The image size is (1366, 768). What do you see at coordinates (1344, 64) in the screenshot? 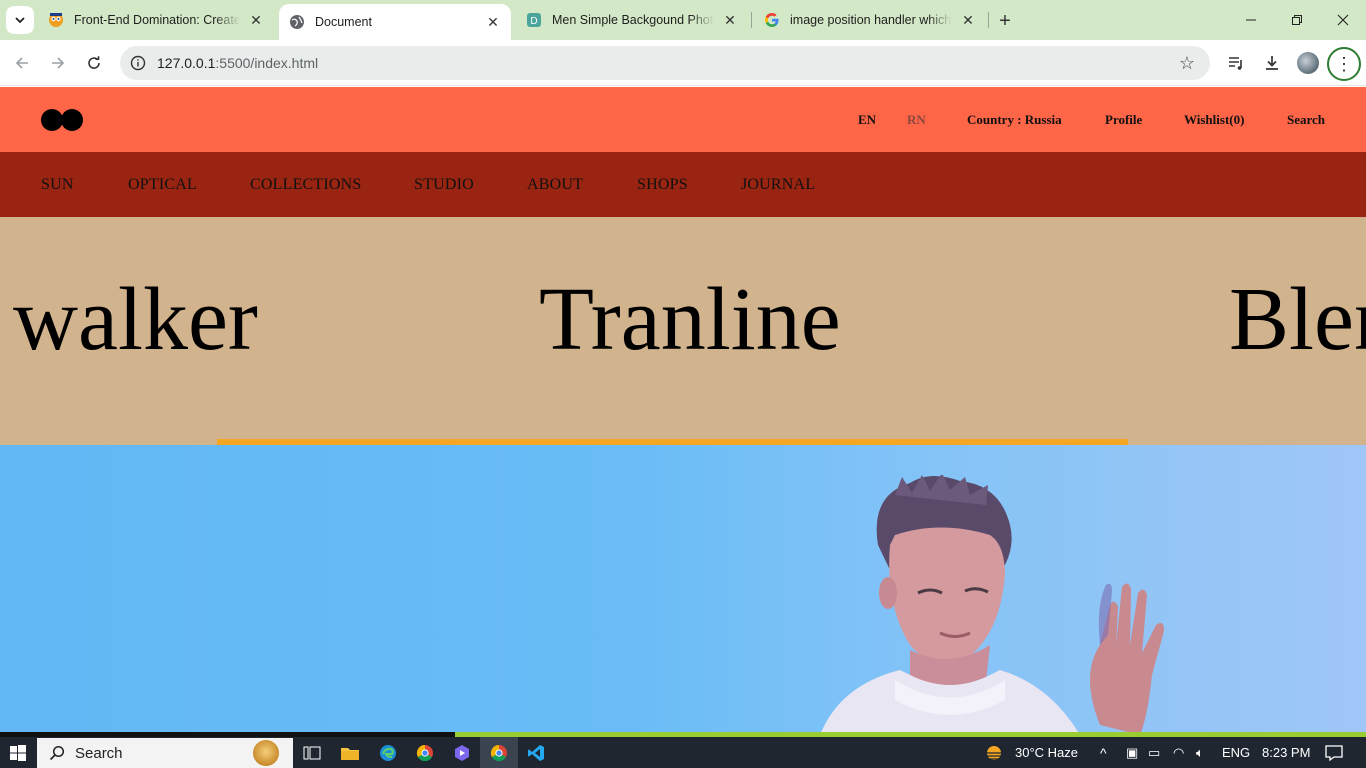
I see `browser-menu-button: ⋮` at bounding box center [1344, 64].